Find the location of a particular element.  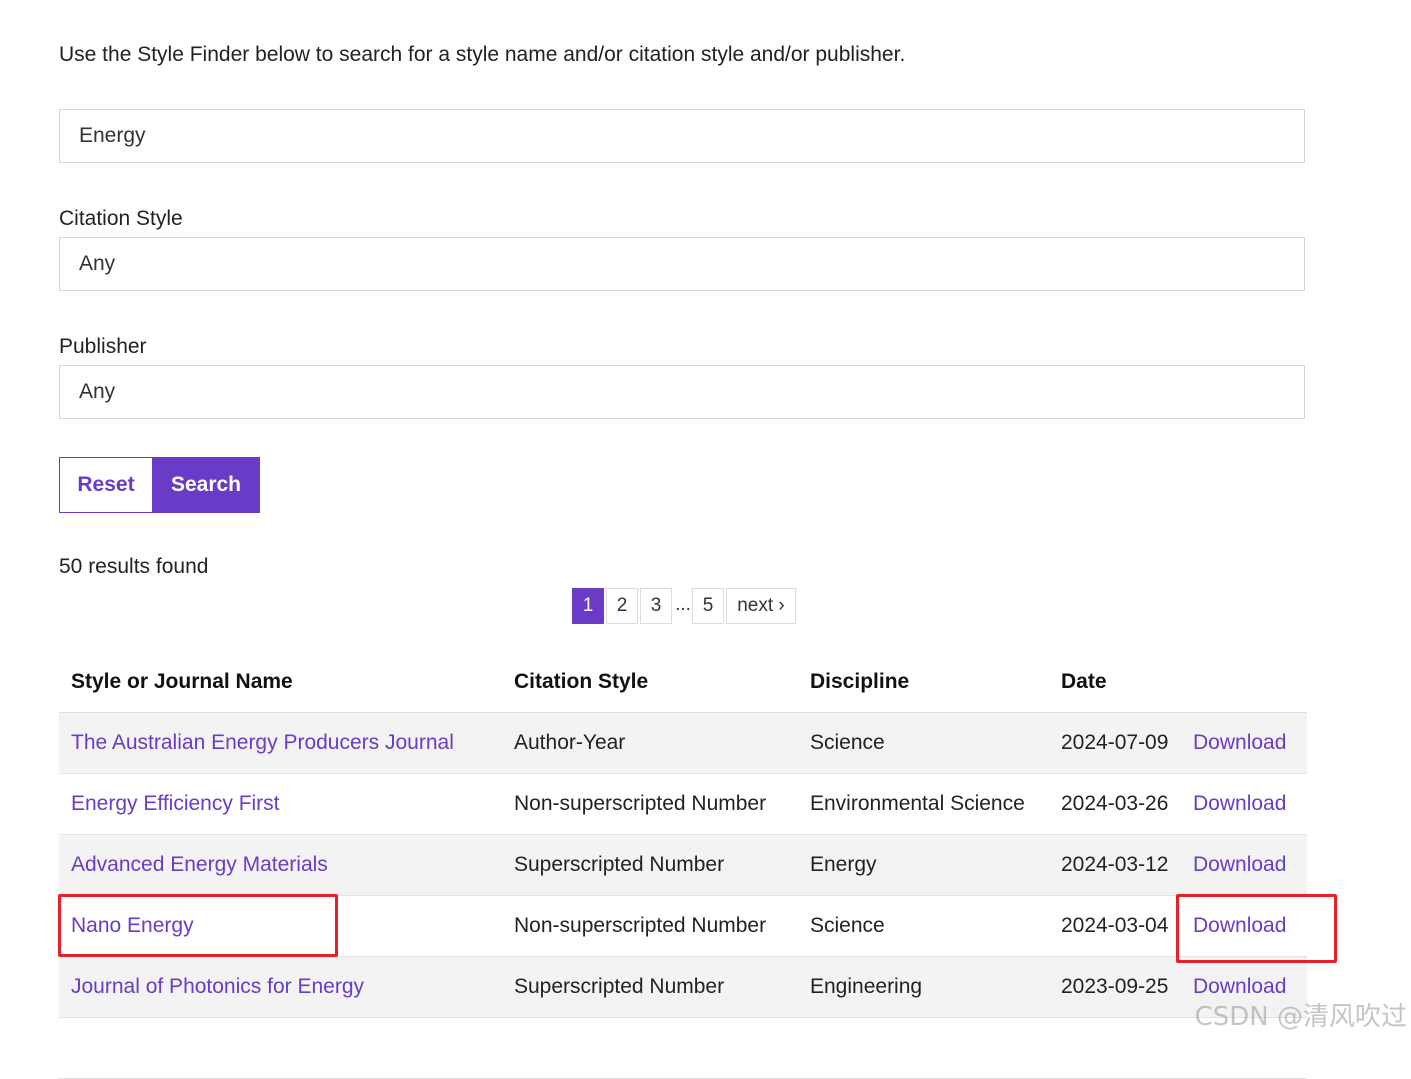

column-header-citation-style: Citation Style is located at coordinates (650, 682).